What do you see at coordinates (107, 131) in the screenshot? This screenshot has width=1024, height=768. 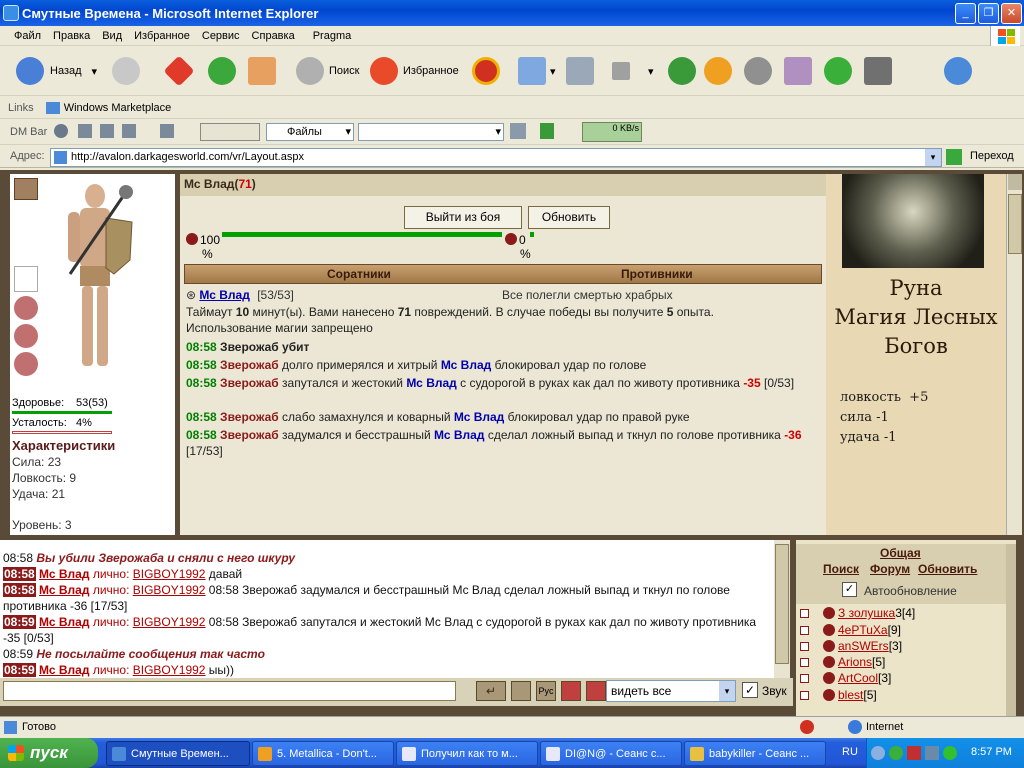 I see `grid-icon` at bounding box center [107, 131].